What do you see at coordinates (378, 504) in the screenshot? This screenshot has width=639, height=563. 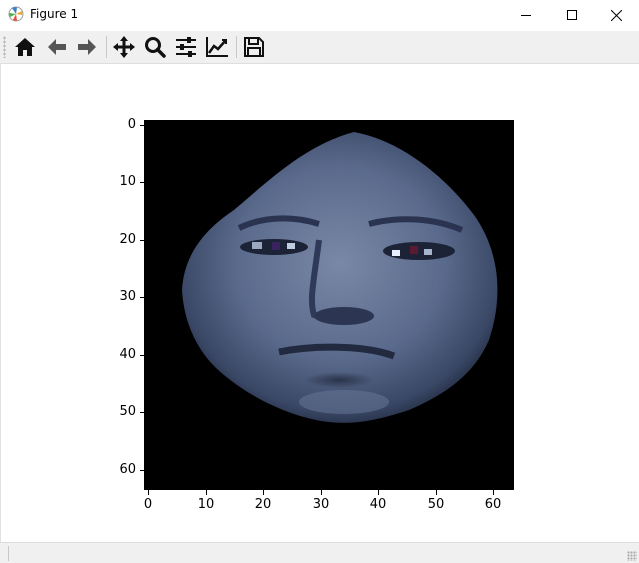 I see `x-tick-label: 40` at bounding box center [378, 504].